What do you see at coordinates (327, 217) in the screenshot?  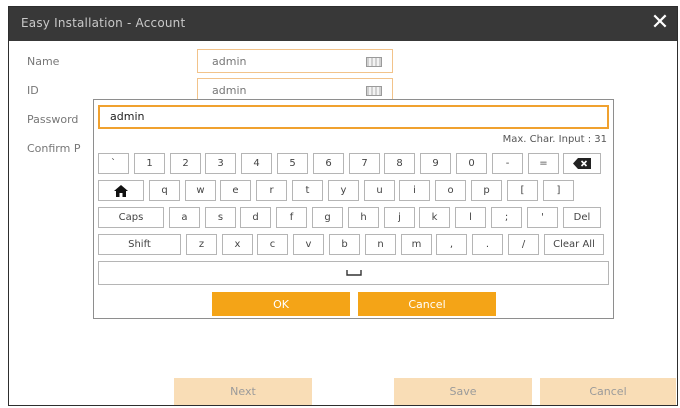 I see `key-g: g` at bounding box center [327, 217].